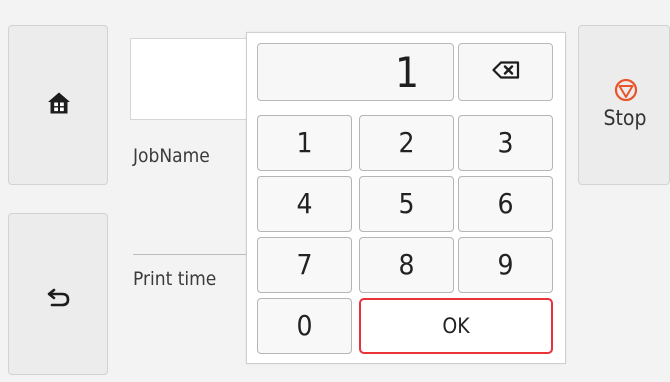 This screenshot has width=670, height=382. I want to click on divider, so click(193, 254).